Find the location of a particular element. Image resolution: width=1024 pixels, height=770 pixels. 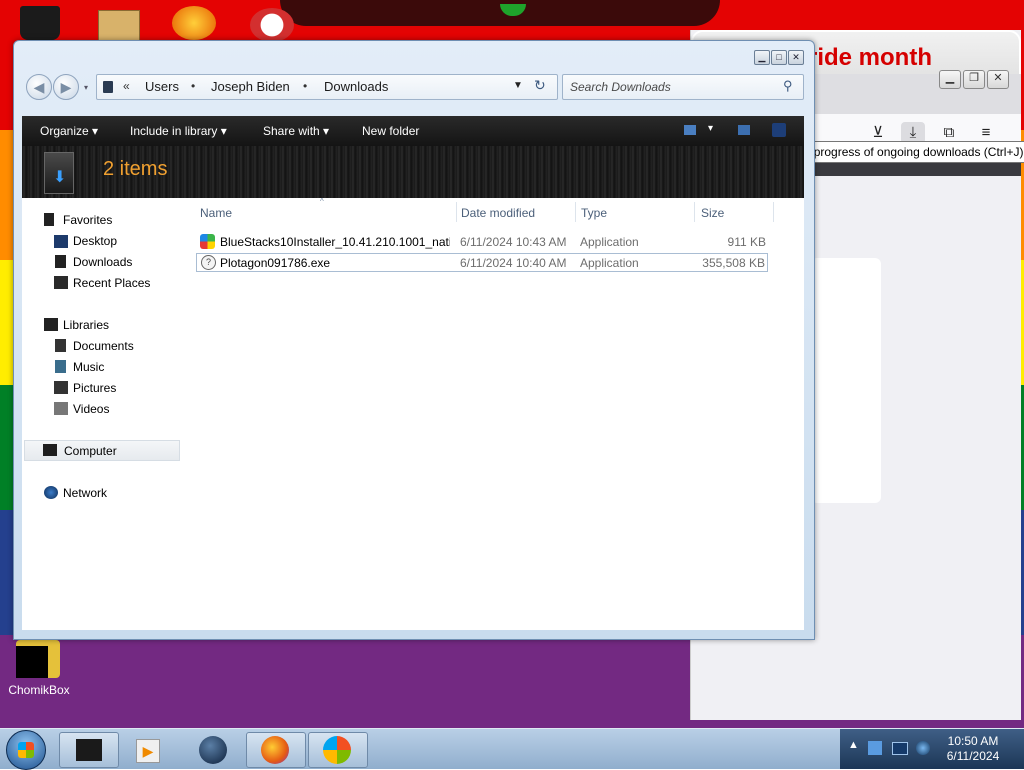

explorer-icon is located at coordinates (89, 750).